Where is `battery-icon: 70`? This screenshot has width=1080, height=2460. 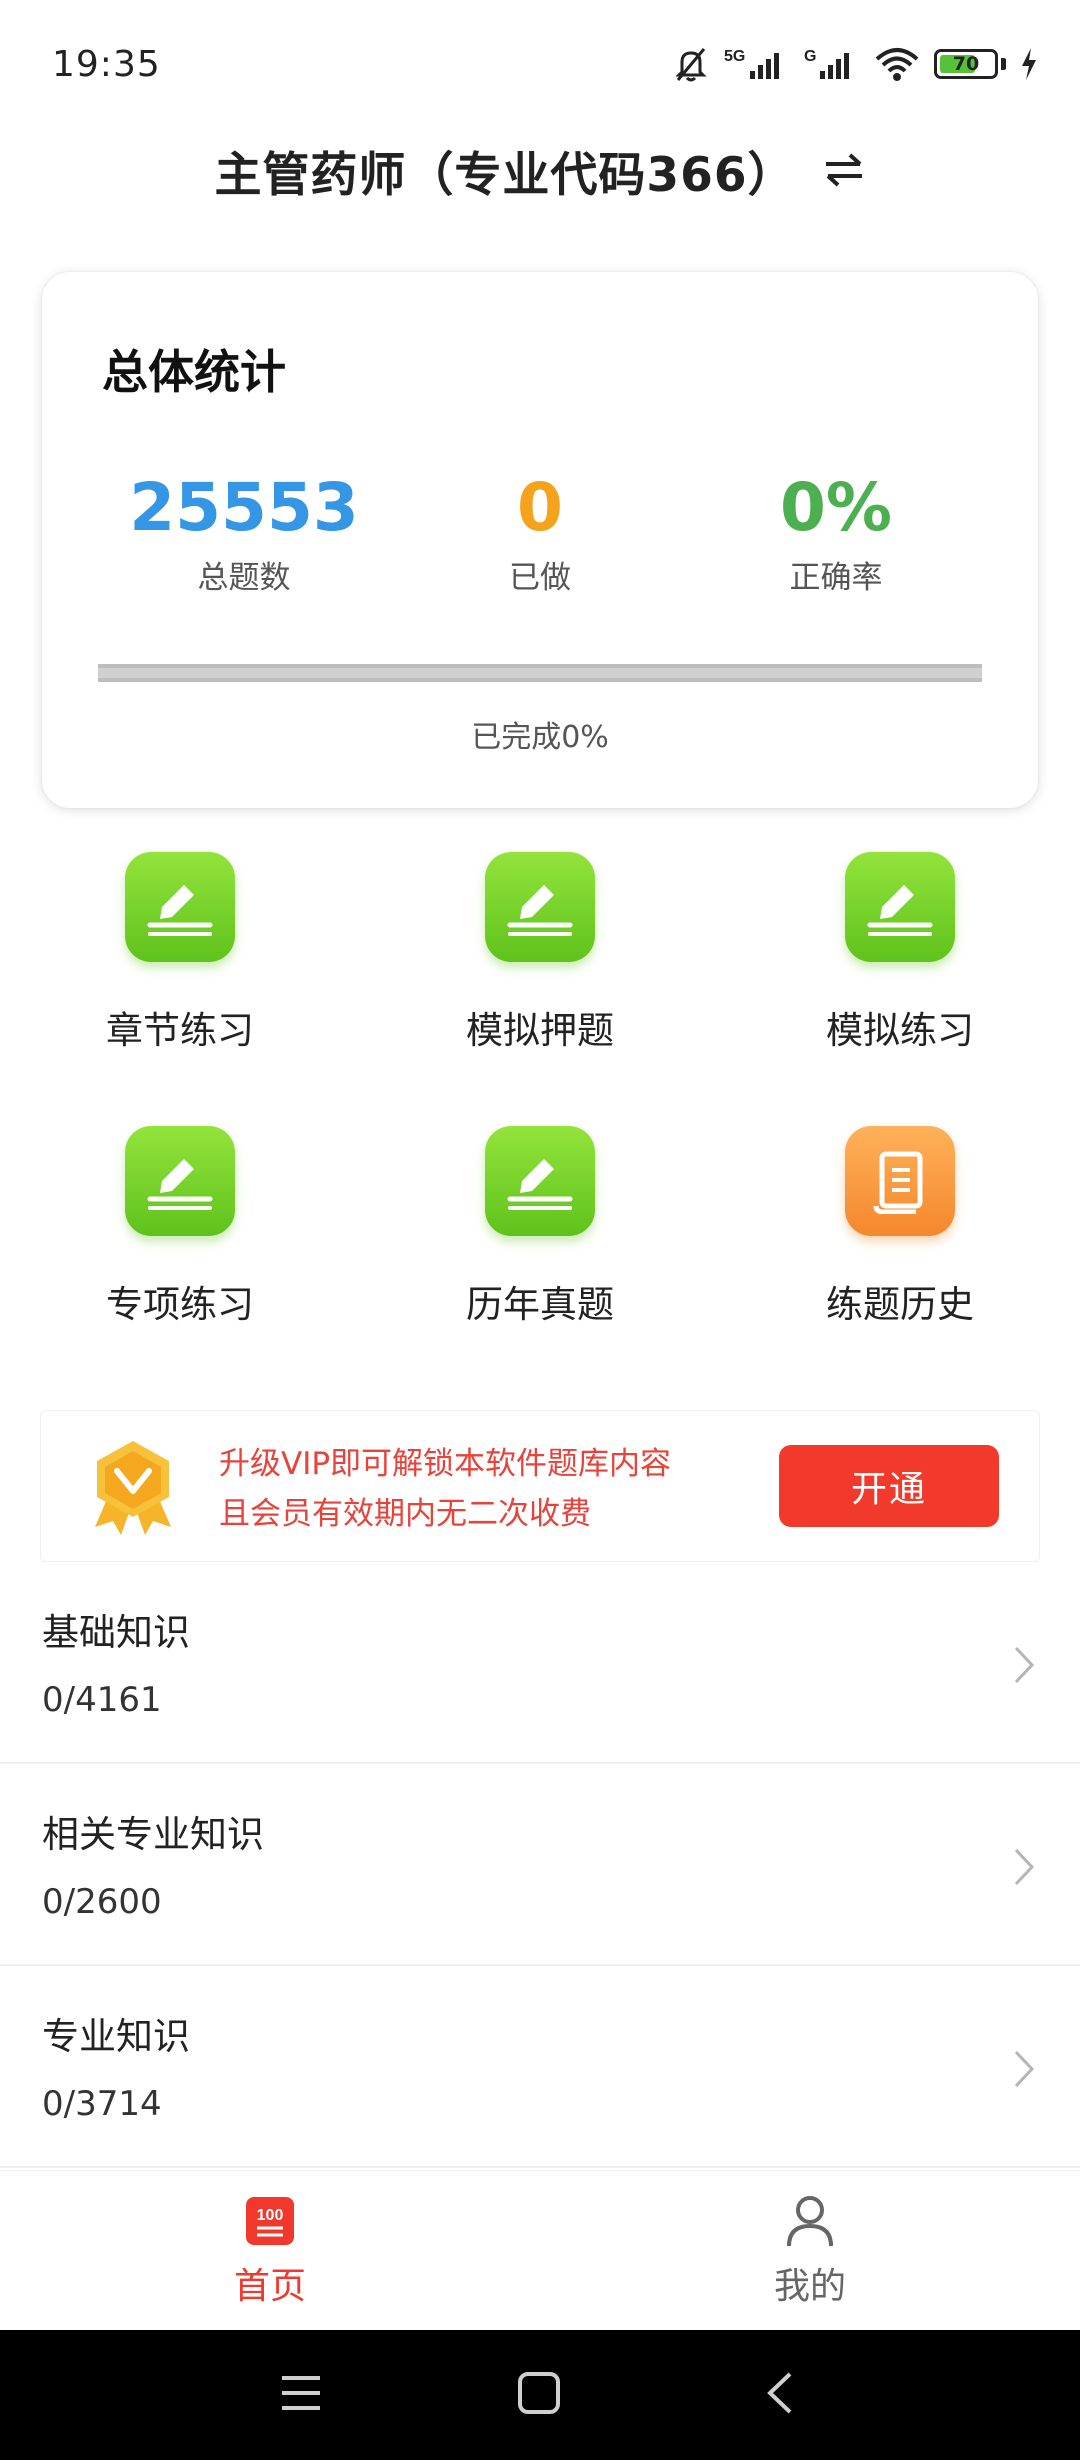
battery-icon: 70 is located at coordinates (966, 64).